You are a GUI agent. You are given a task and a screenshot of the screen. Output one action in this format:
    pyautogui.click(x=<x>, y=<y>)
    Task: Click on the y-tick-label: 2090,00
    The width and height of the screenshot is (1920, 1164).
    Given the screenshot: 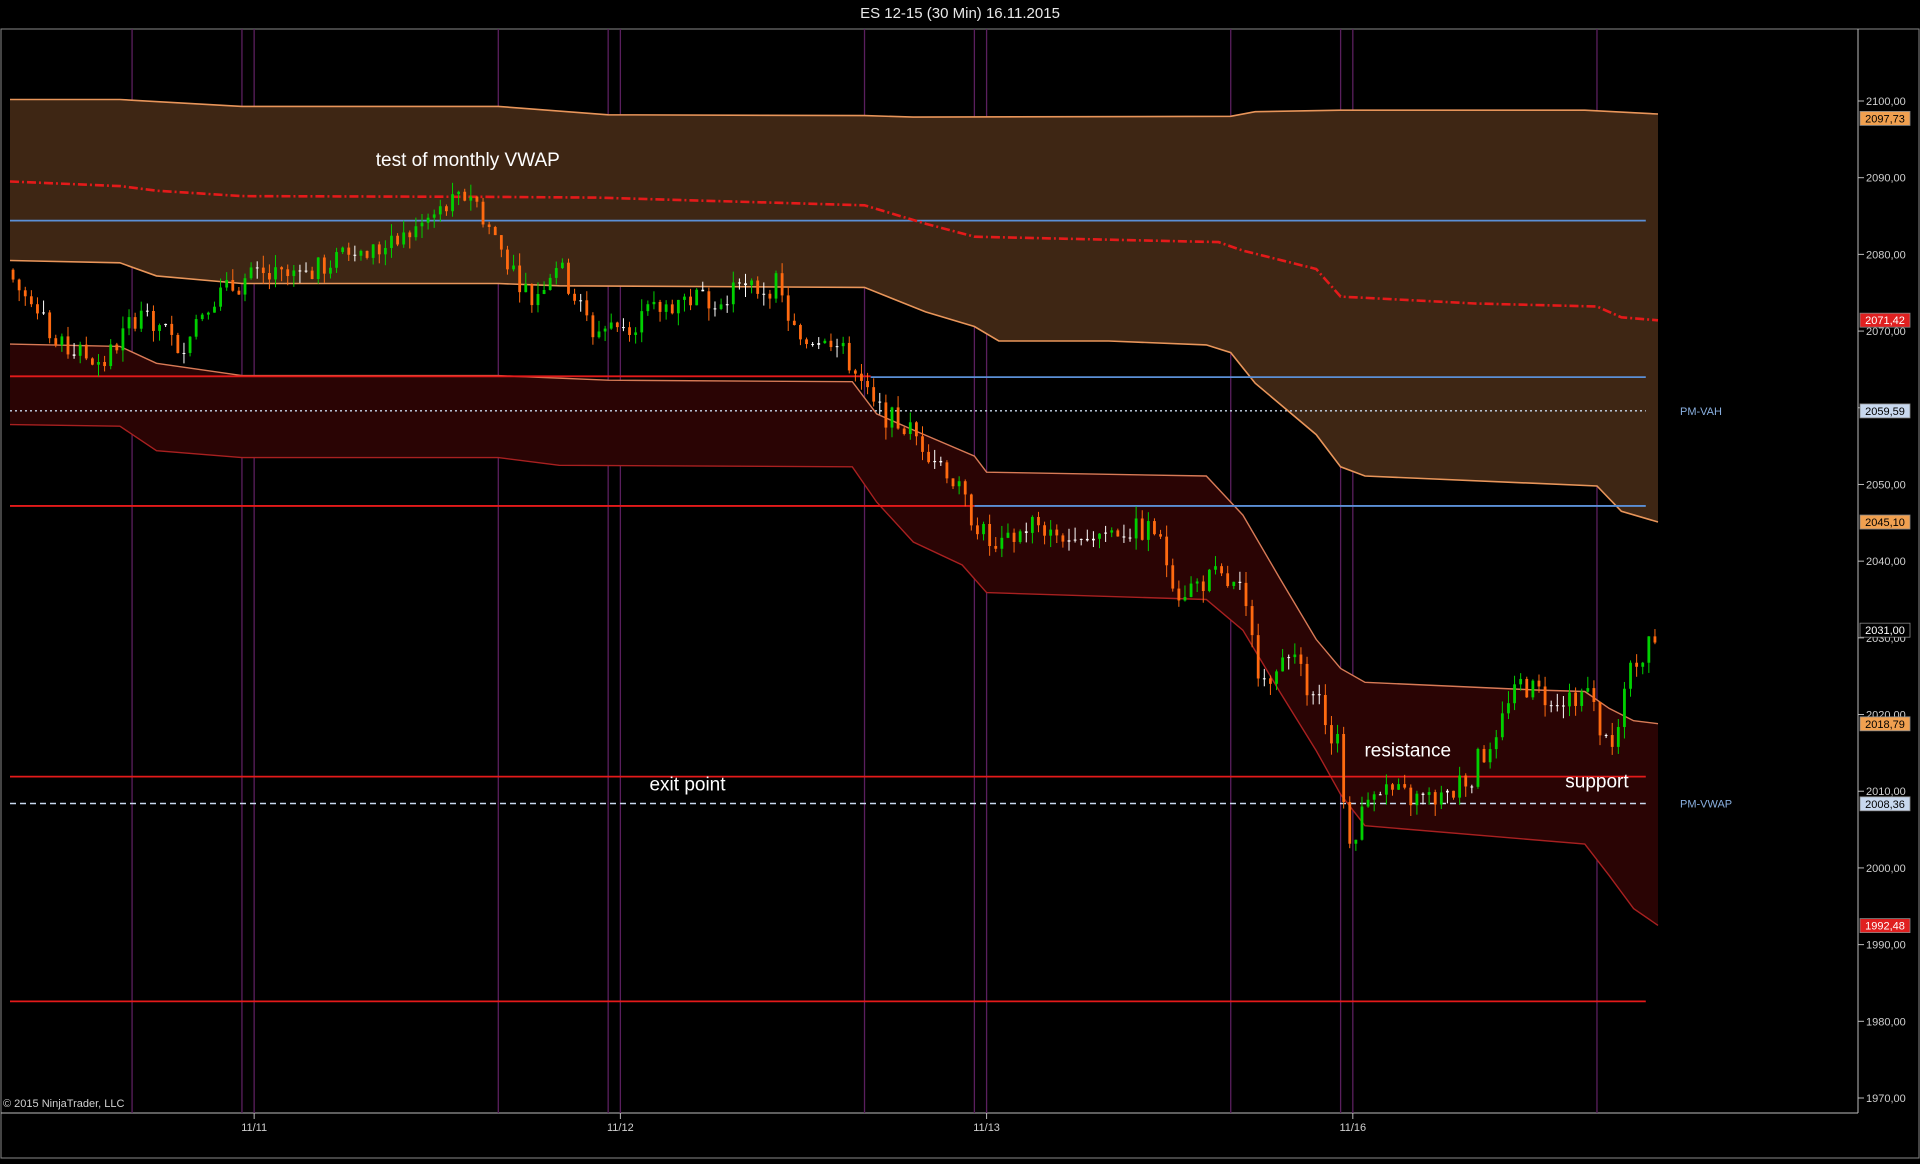 What is the action you would take?
    pyautogui.click(x=1886, y=179)
    